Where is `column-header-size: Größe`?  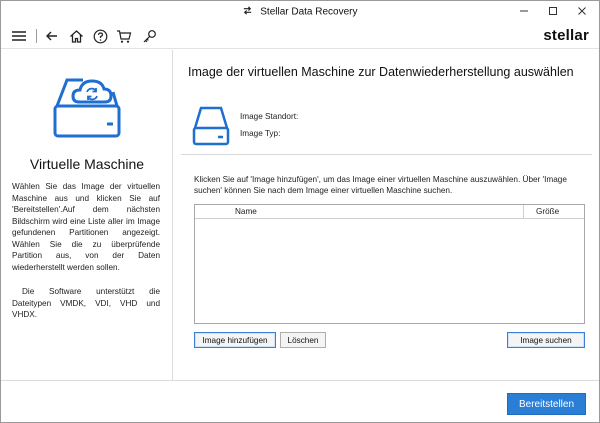
column-header-size: Größe is located at coordinates (547, 211).